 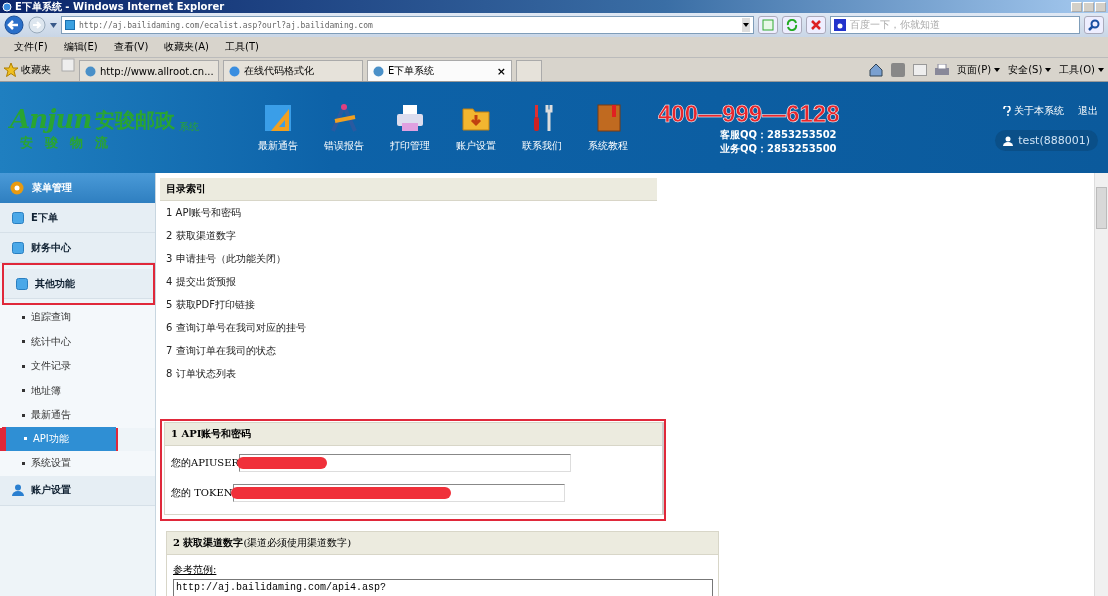 What do you see at coordinates (408, 212) in the screenshot?
I see `index-link: 1 API账号和密码` at bounding box center [408, 212].